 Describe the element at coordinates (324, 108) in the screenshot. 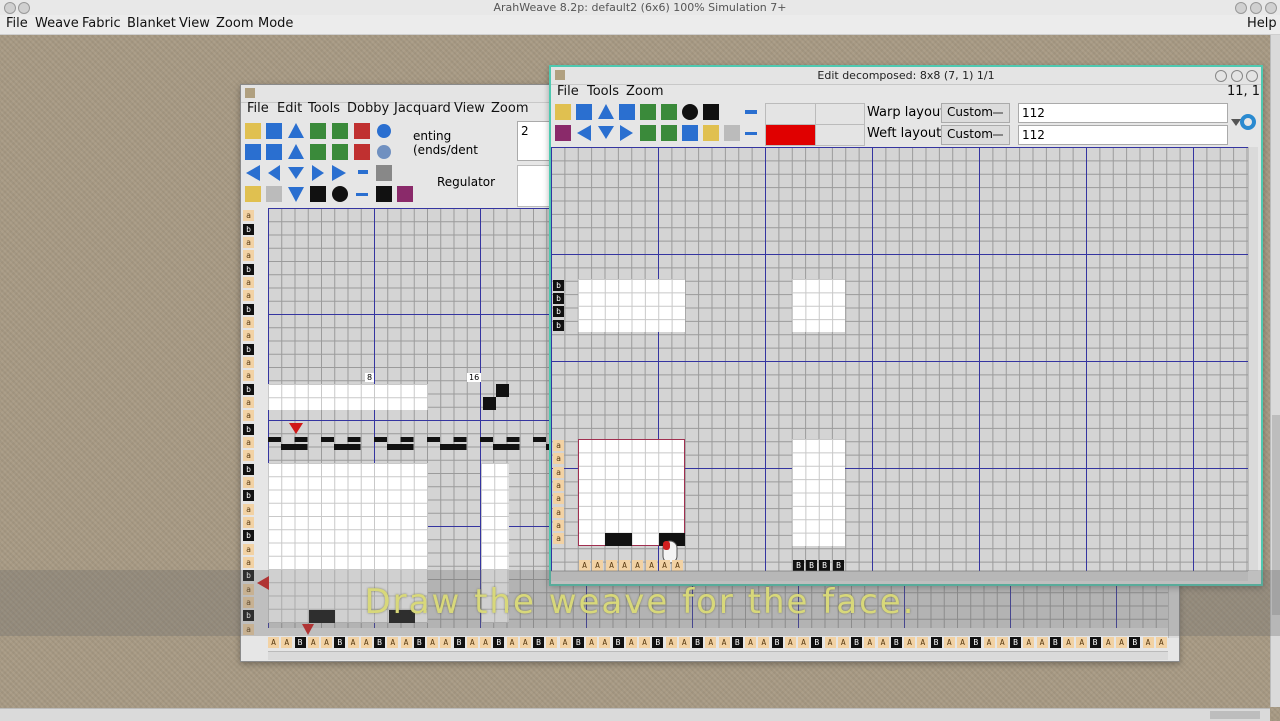

I see `weave-menu-tools: Tools` at that location.